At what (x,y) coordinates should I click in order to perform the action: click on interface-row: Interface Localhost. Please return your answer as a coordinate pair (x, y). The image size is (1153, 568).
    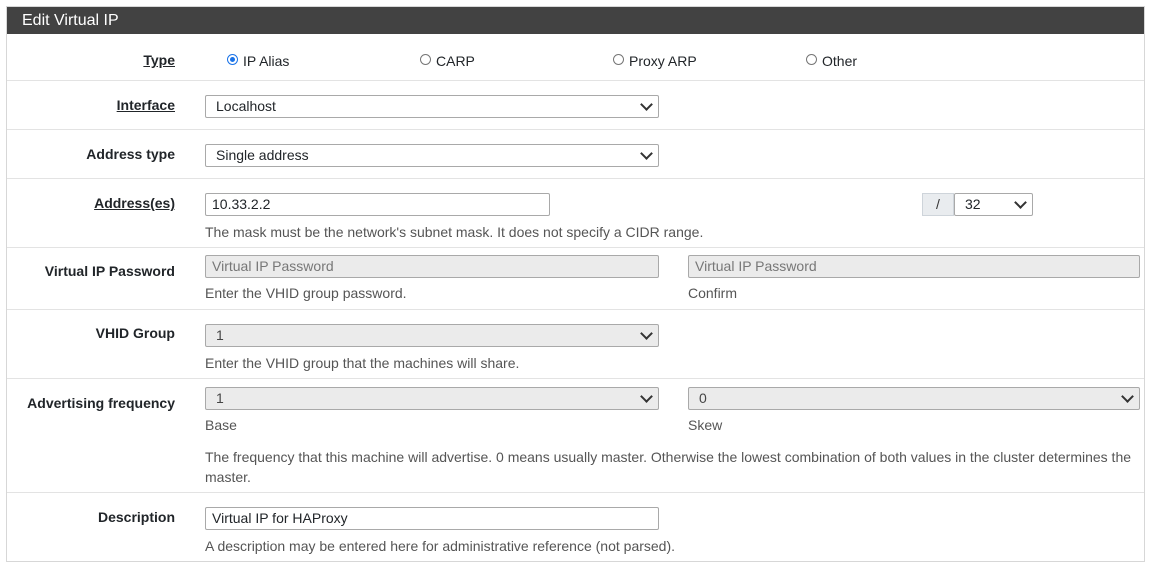
    Looking at the image, I should click on (575, 105).